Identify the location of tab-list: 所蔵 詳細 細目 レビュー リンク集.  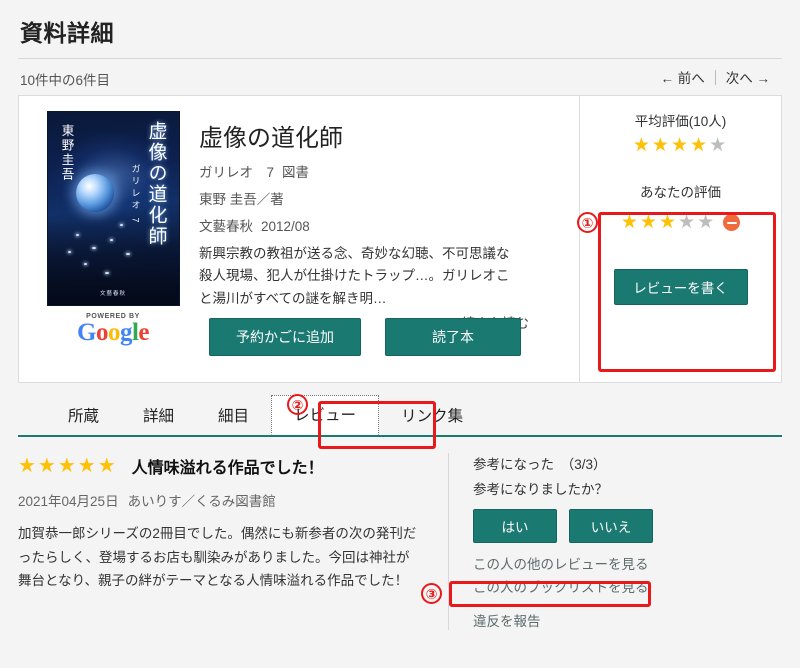
(400, 414).